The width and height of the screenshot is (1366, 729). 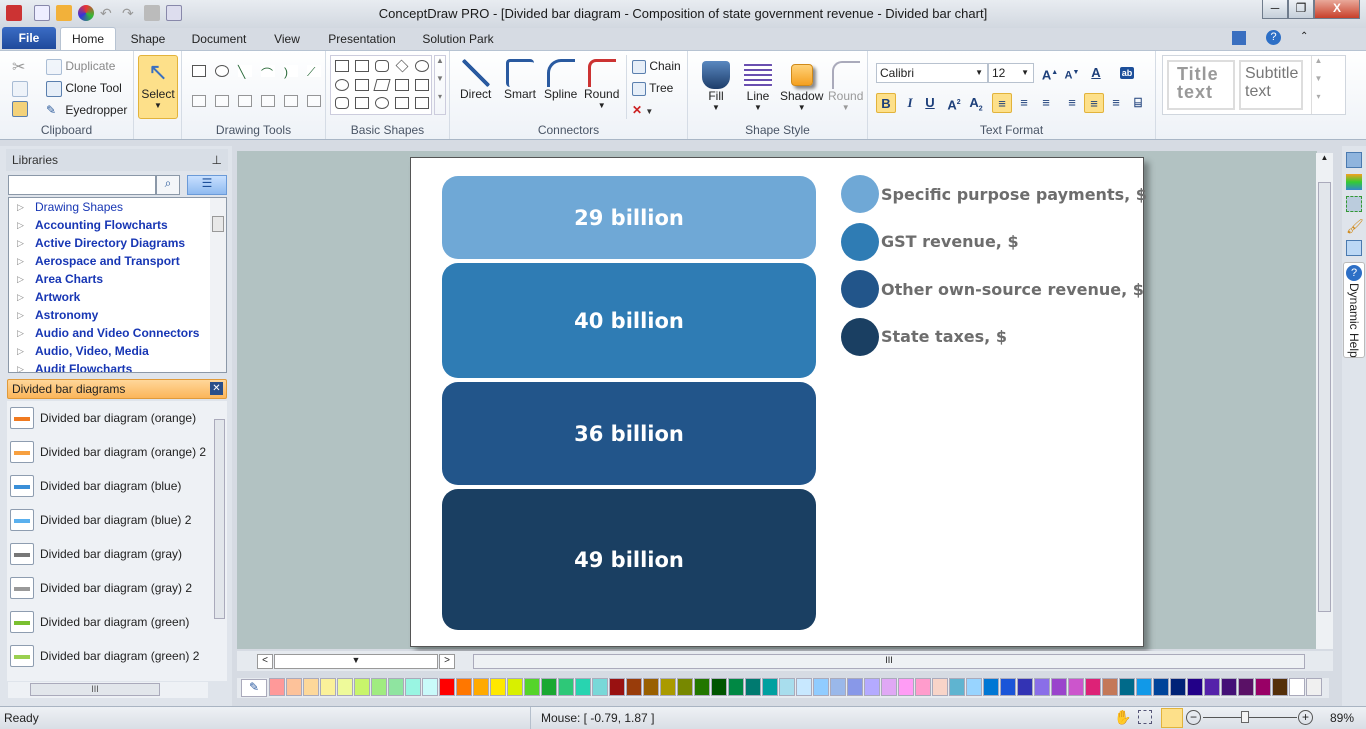 What do you see at coordinates (845, 86) in the screenshot?
I see `round-corners-button: Round ▼` at bounding box center [845, 86].